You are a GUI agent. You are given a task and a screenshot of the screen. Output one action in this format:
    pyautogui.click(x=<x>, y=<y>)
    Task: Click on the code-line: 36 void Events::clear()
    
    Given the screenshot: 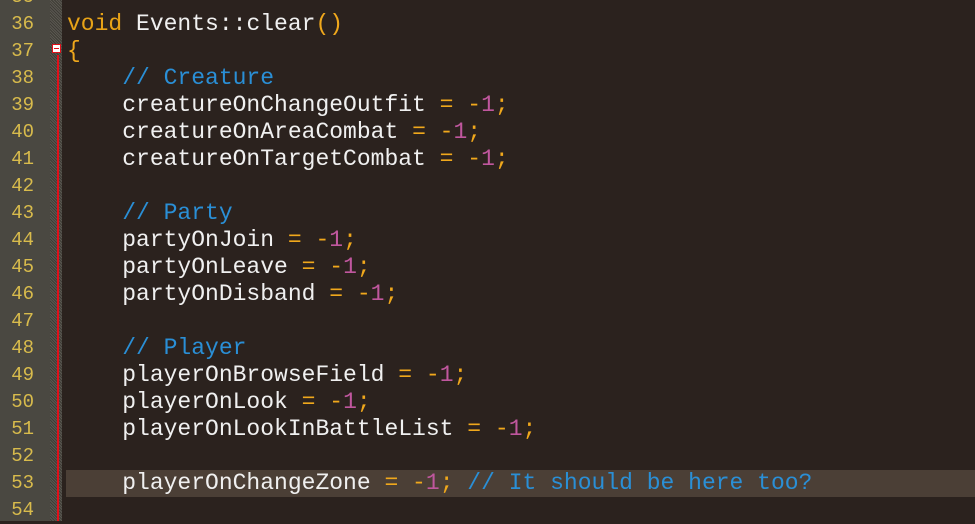 What is the action you would take?
    pyautogui.click(x=487, y=24)
    